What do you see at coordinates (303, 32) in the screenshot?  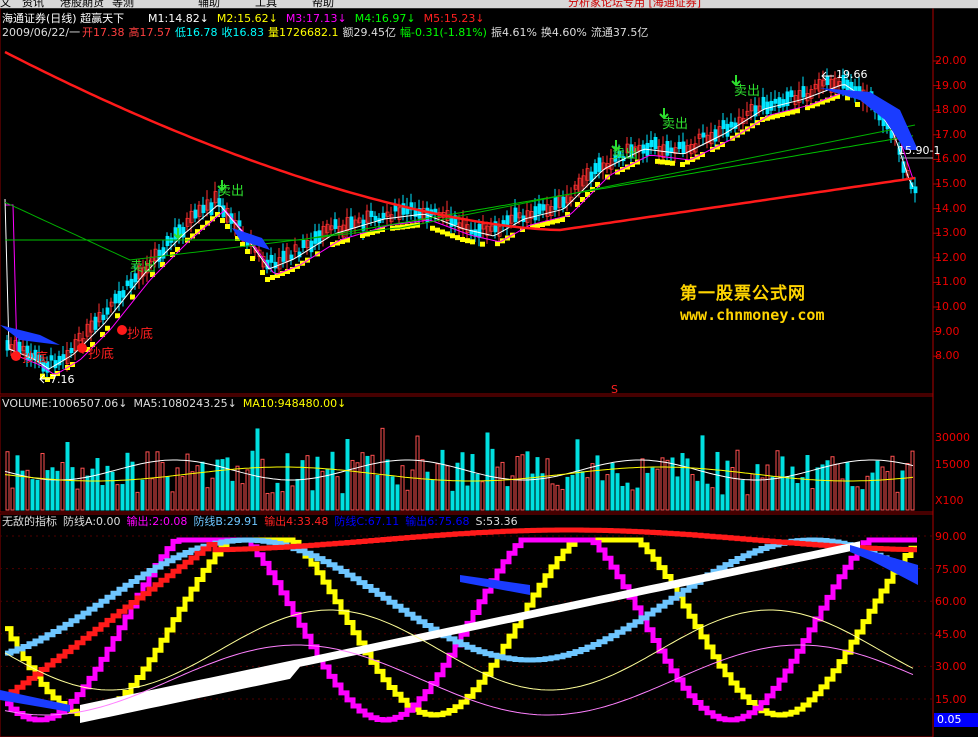 I see `quote-field-4: 量1726682.1` at bounding box center [303, 32].